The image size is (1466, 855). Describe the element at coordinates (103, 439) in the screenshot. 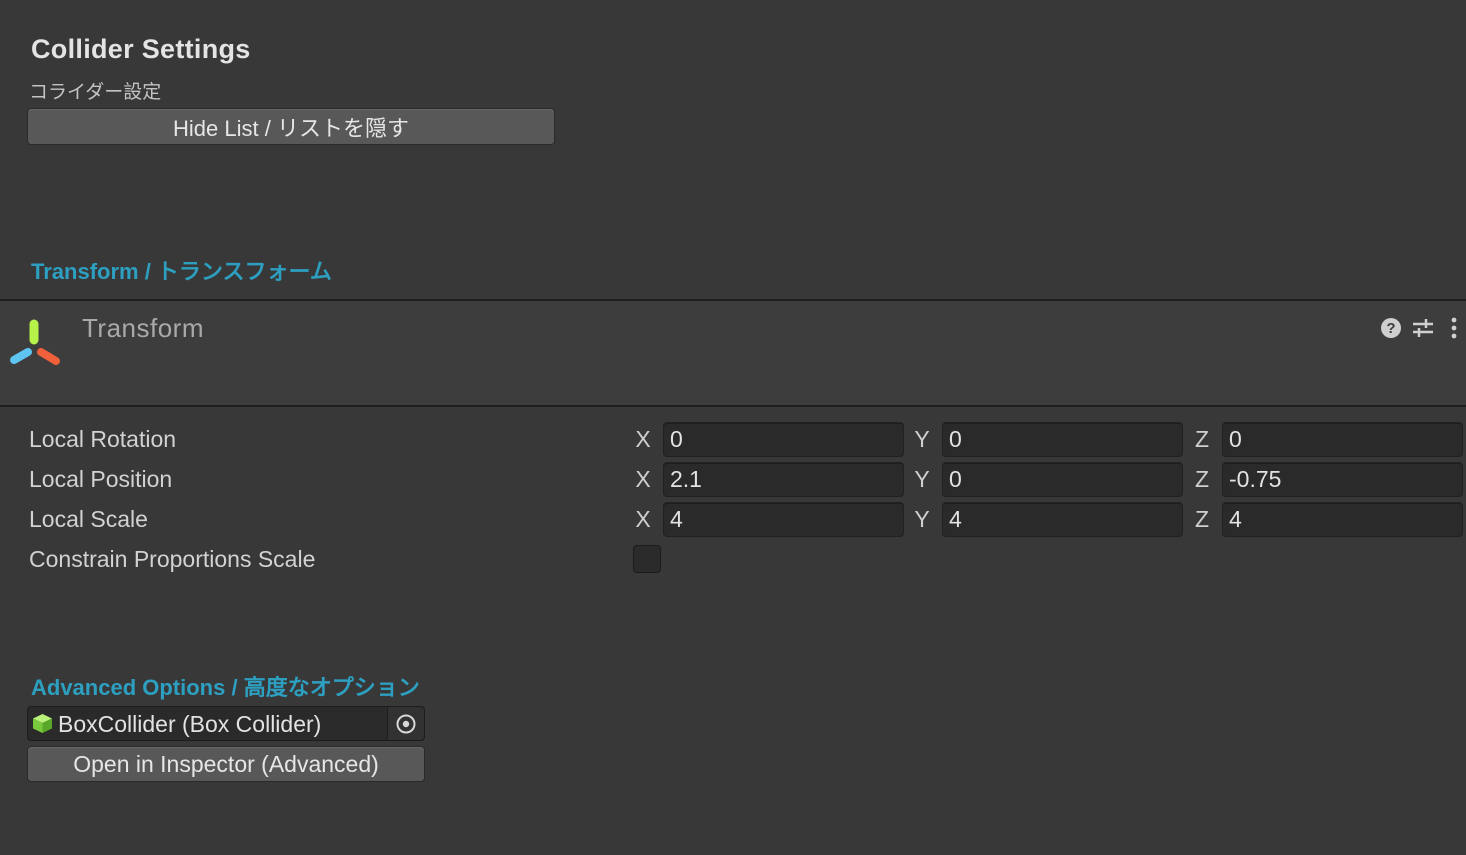

I see `local-rotation-label: Local Rotation` at that location.